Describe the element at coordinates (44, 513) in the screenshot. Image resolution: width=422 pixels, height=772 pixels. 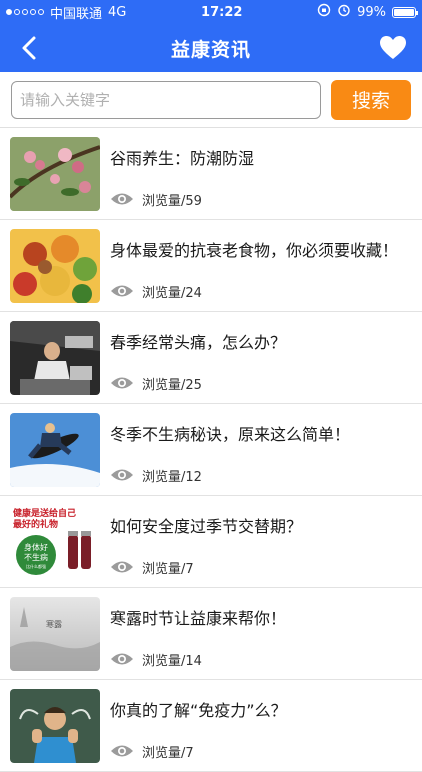
I see `ad-slogan-line1: 健康是送给自己` at that location.